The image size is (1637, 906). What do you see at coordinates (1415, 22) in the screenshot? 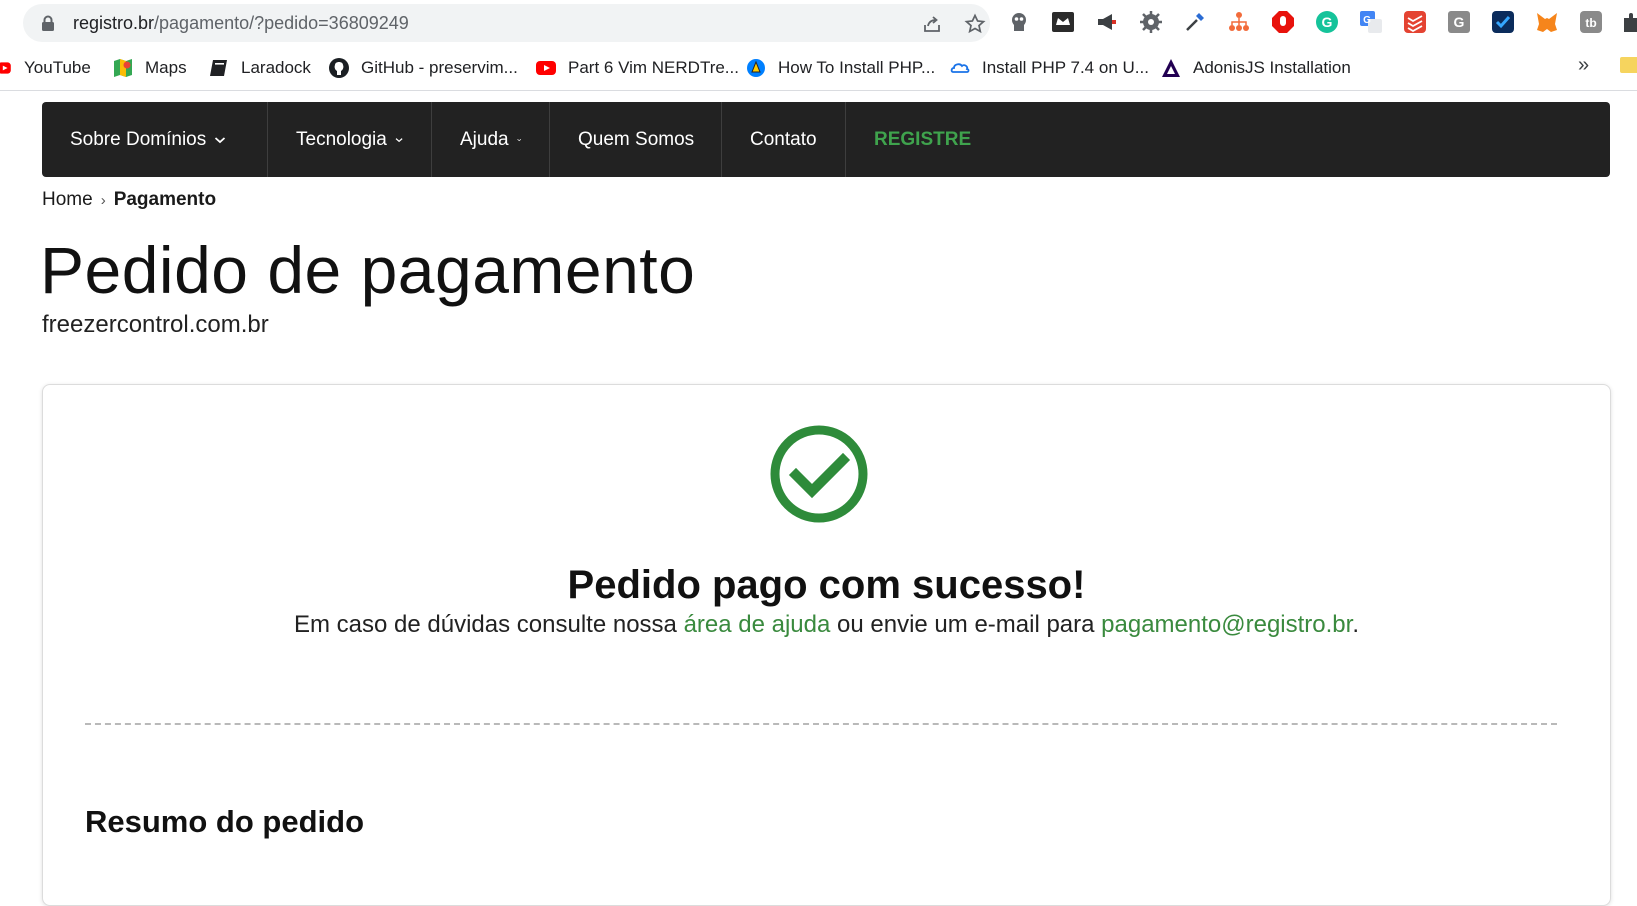
I see `extension-todoist-icon` at bounding box center [1415, 22].